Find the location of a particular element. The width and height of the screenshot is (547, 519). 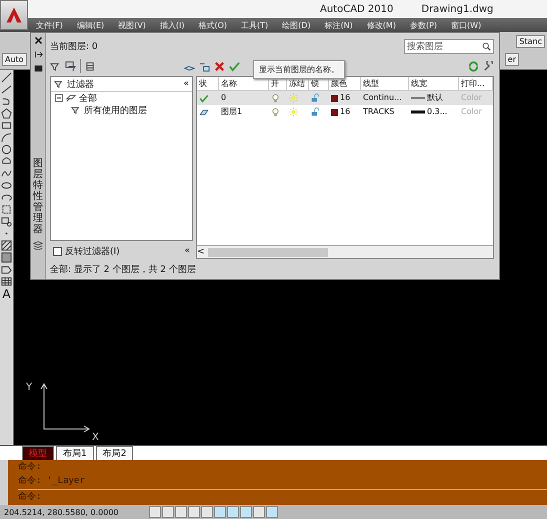

spline-icon is located at coordinates (6, 173).